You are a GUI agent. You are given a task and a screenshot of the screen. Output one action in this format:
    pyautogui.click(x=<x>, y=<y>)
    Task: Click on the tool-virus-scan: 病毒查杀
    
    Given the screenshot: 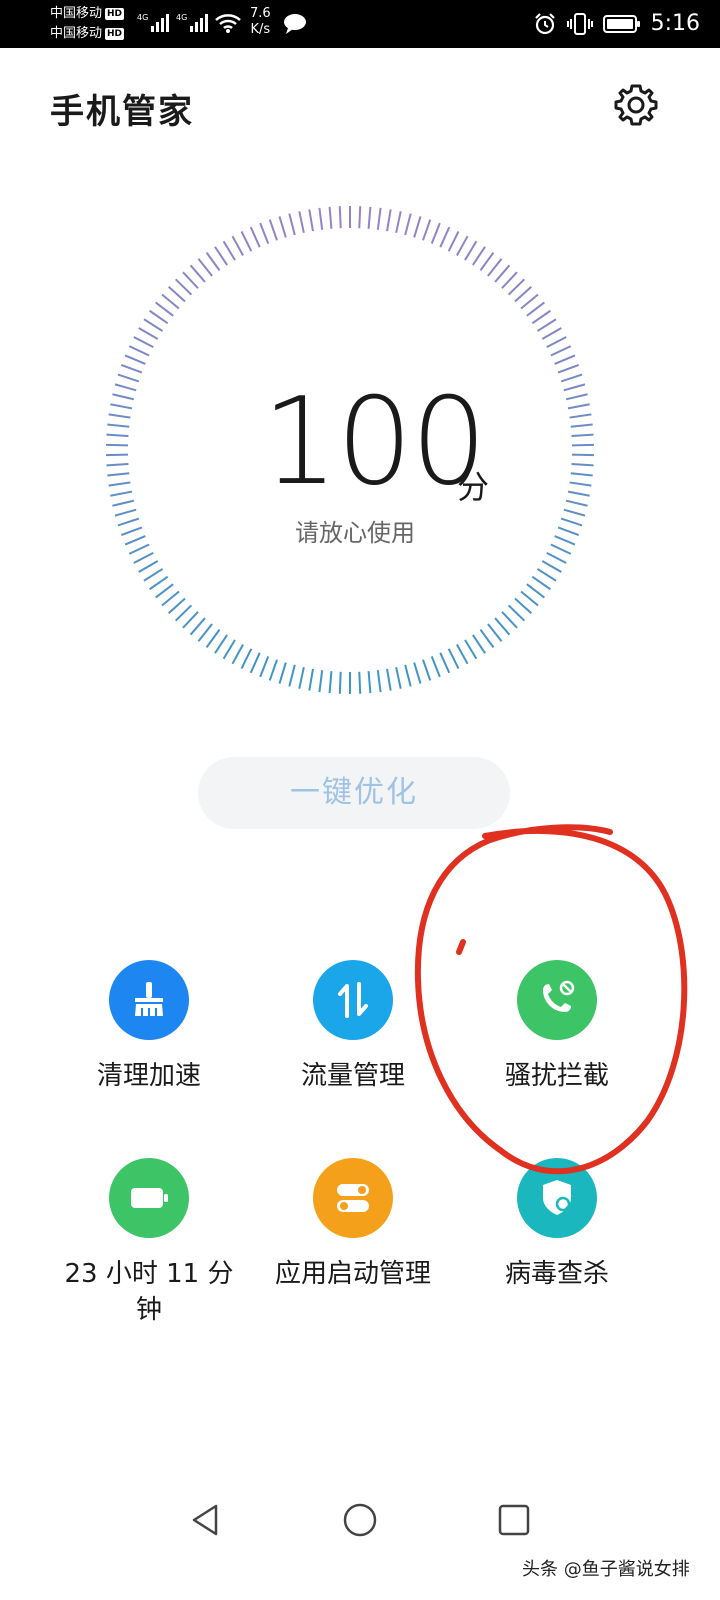 What is the action you would take?
    pyautogui.click(x=557, y=1225)
    